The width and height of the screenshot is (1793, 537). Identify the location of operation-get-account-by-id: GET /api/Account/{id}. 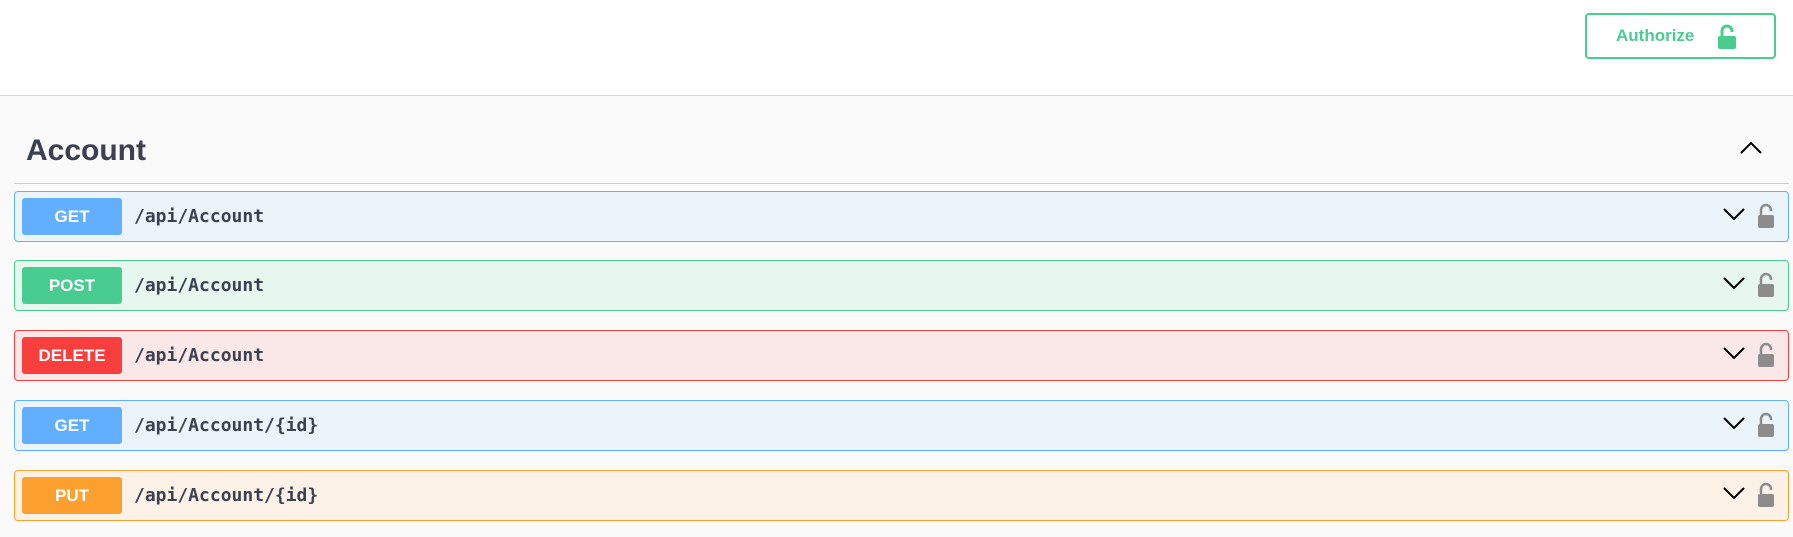
(901, 425).